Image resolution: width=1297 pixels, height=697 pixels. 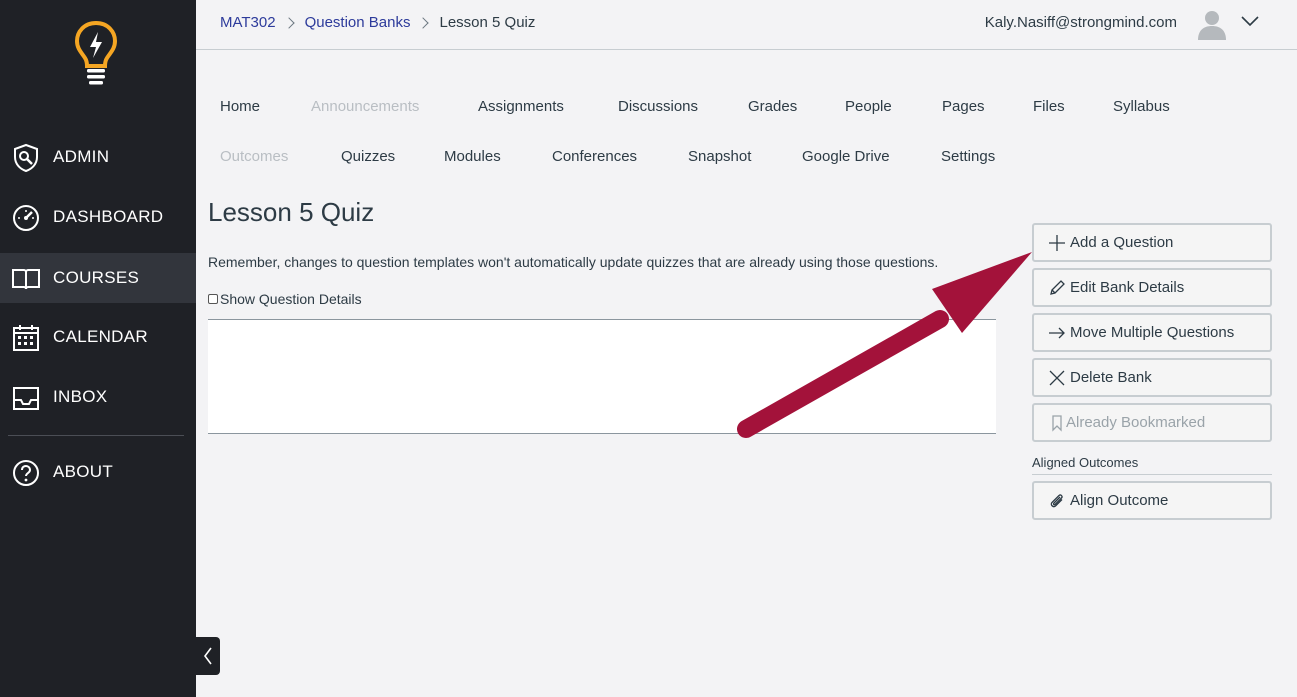 What do you see at coordinates (1119, 500) in the screenshot?
I see `align-outcome-label: Align Outcome` at bounding box center [1119, 500].